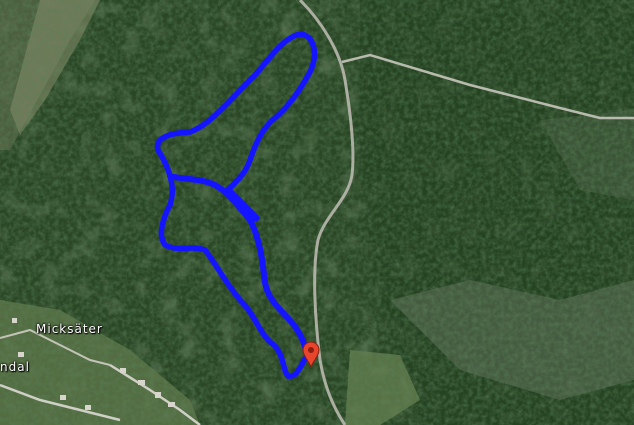 This screenshot has height=425, width=634. What do you see at coordinates (69, 329) in the screenshot?
I see `place-label-micksater: Micksäter` at bounding box center [69, 329].